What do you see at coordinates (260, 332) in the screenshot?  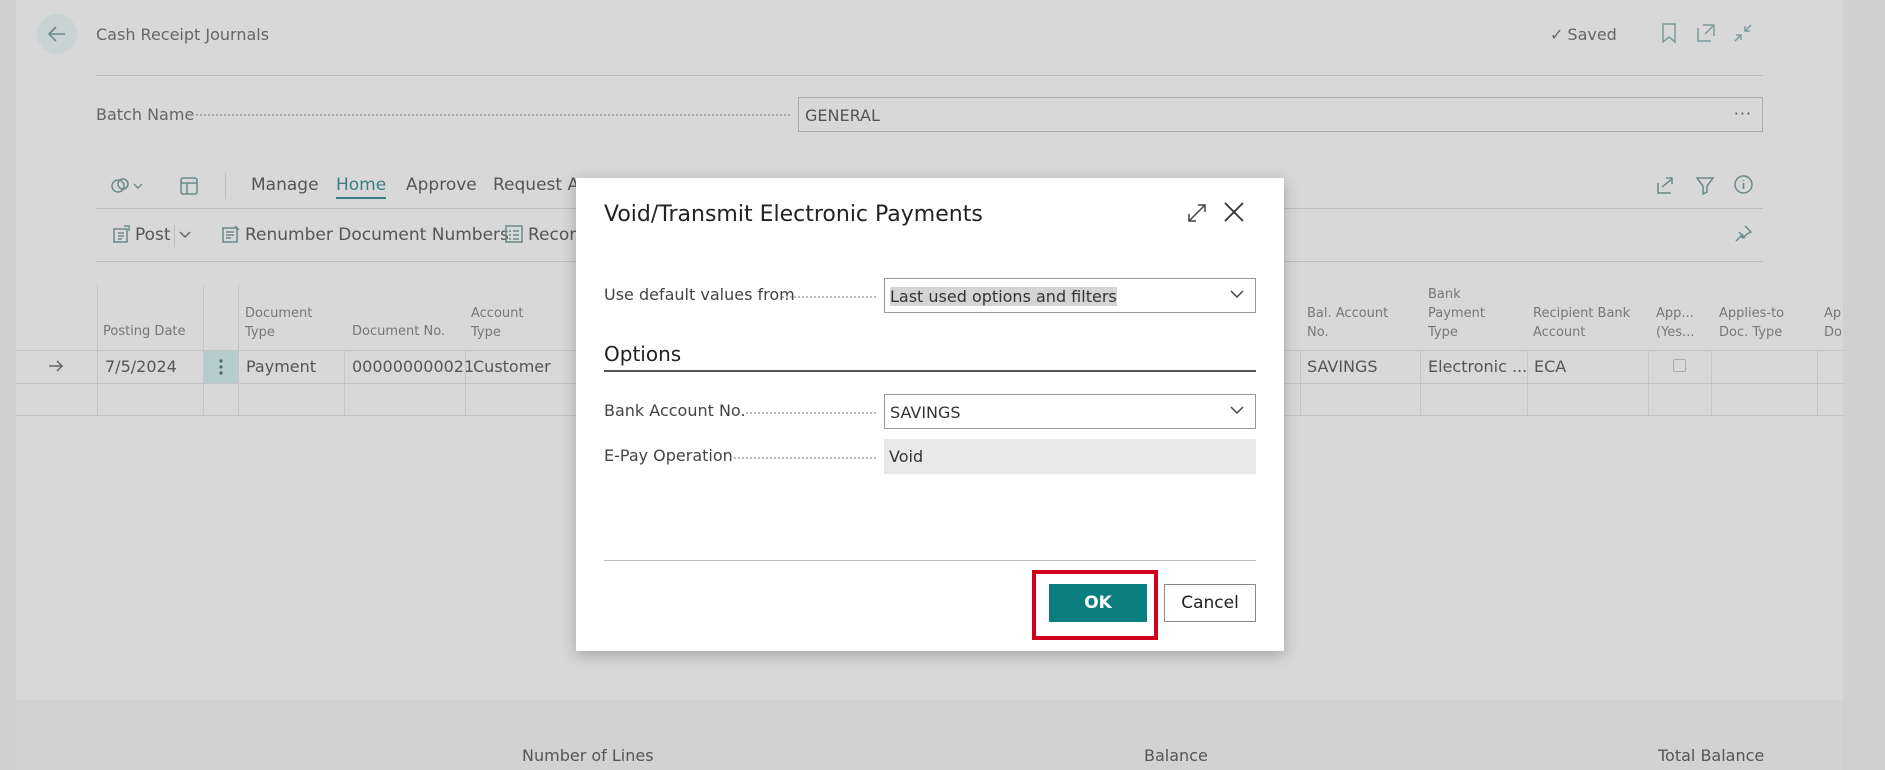 I see `col-document-type-line2: Type` at bounding box center [260, 332].